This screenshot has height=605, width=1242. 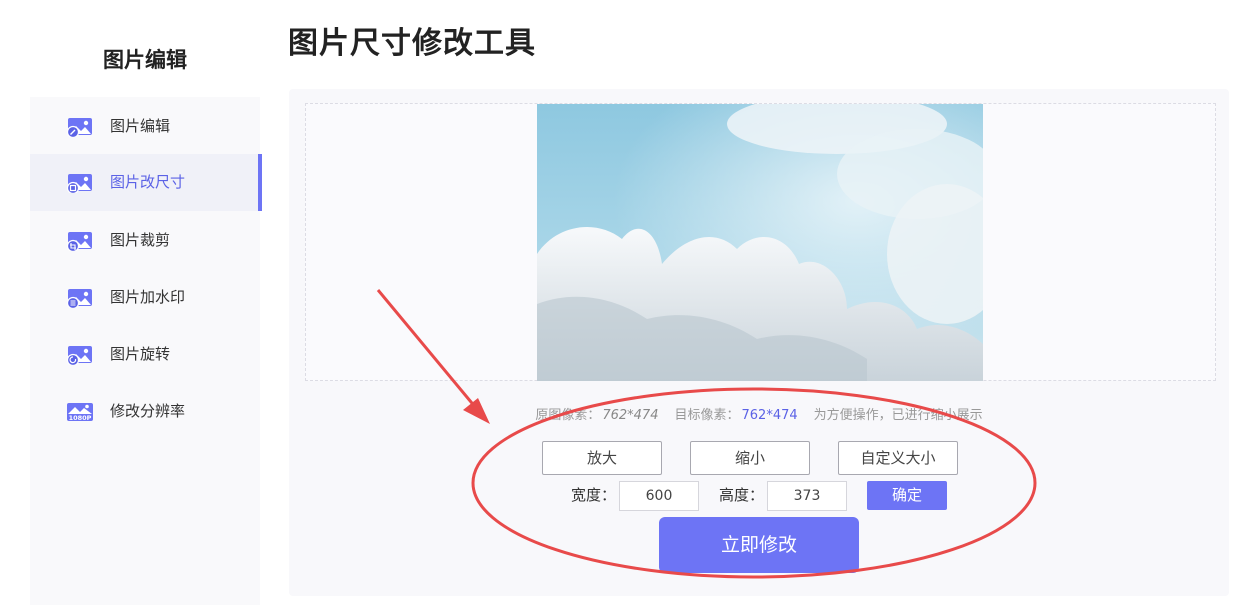 What do you see at coordinates (140, 354) in the screenshot?
I see `sidebar-item-label: 图片旋转` at bounding box center [140, 354].